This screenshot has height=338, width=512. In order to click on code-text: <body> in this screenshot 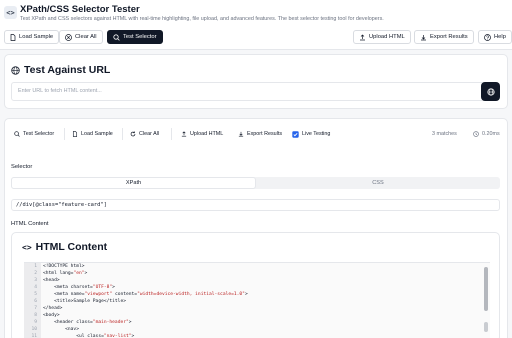, I will do `click(51, 315)`.